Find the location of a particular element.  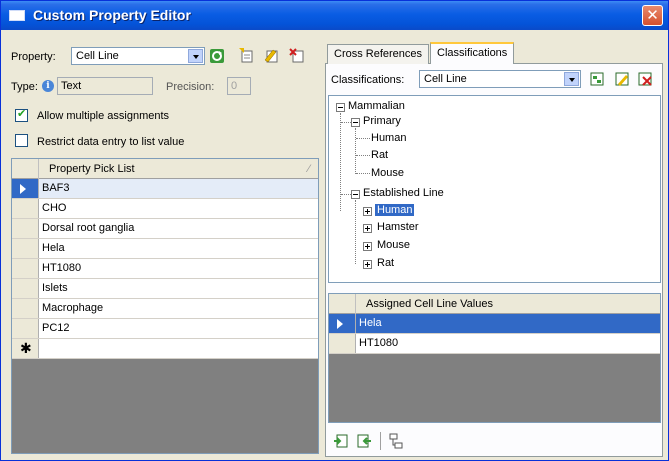

table-row: PC12 is located at coordinates (165, 329).